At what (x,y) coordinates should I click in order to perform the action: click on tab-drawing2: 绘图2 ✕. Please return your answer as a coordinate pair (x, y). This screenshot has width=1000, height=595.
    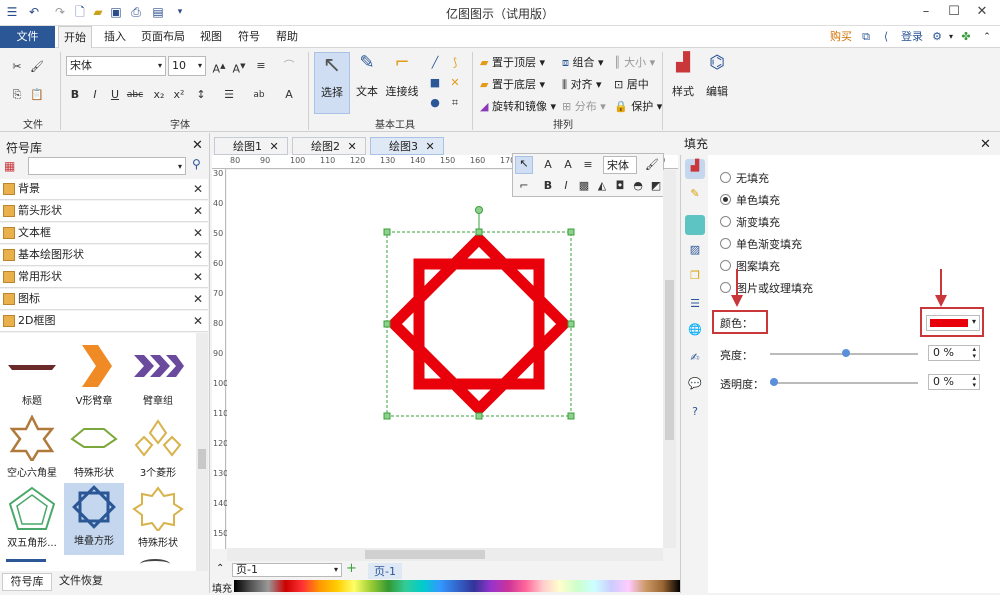
    Looking at the image, I should click on (329, 146).